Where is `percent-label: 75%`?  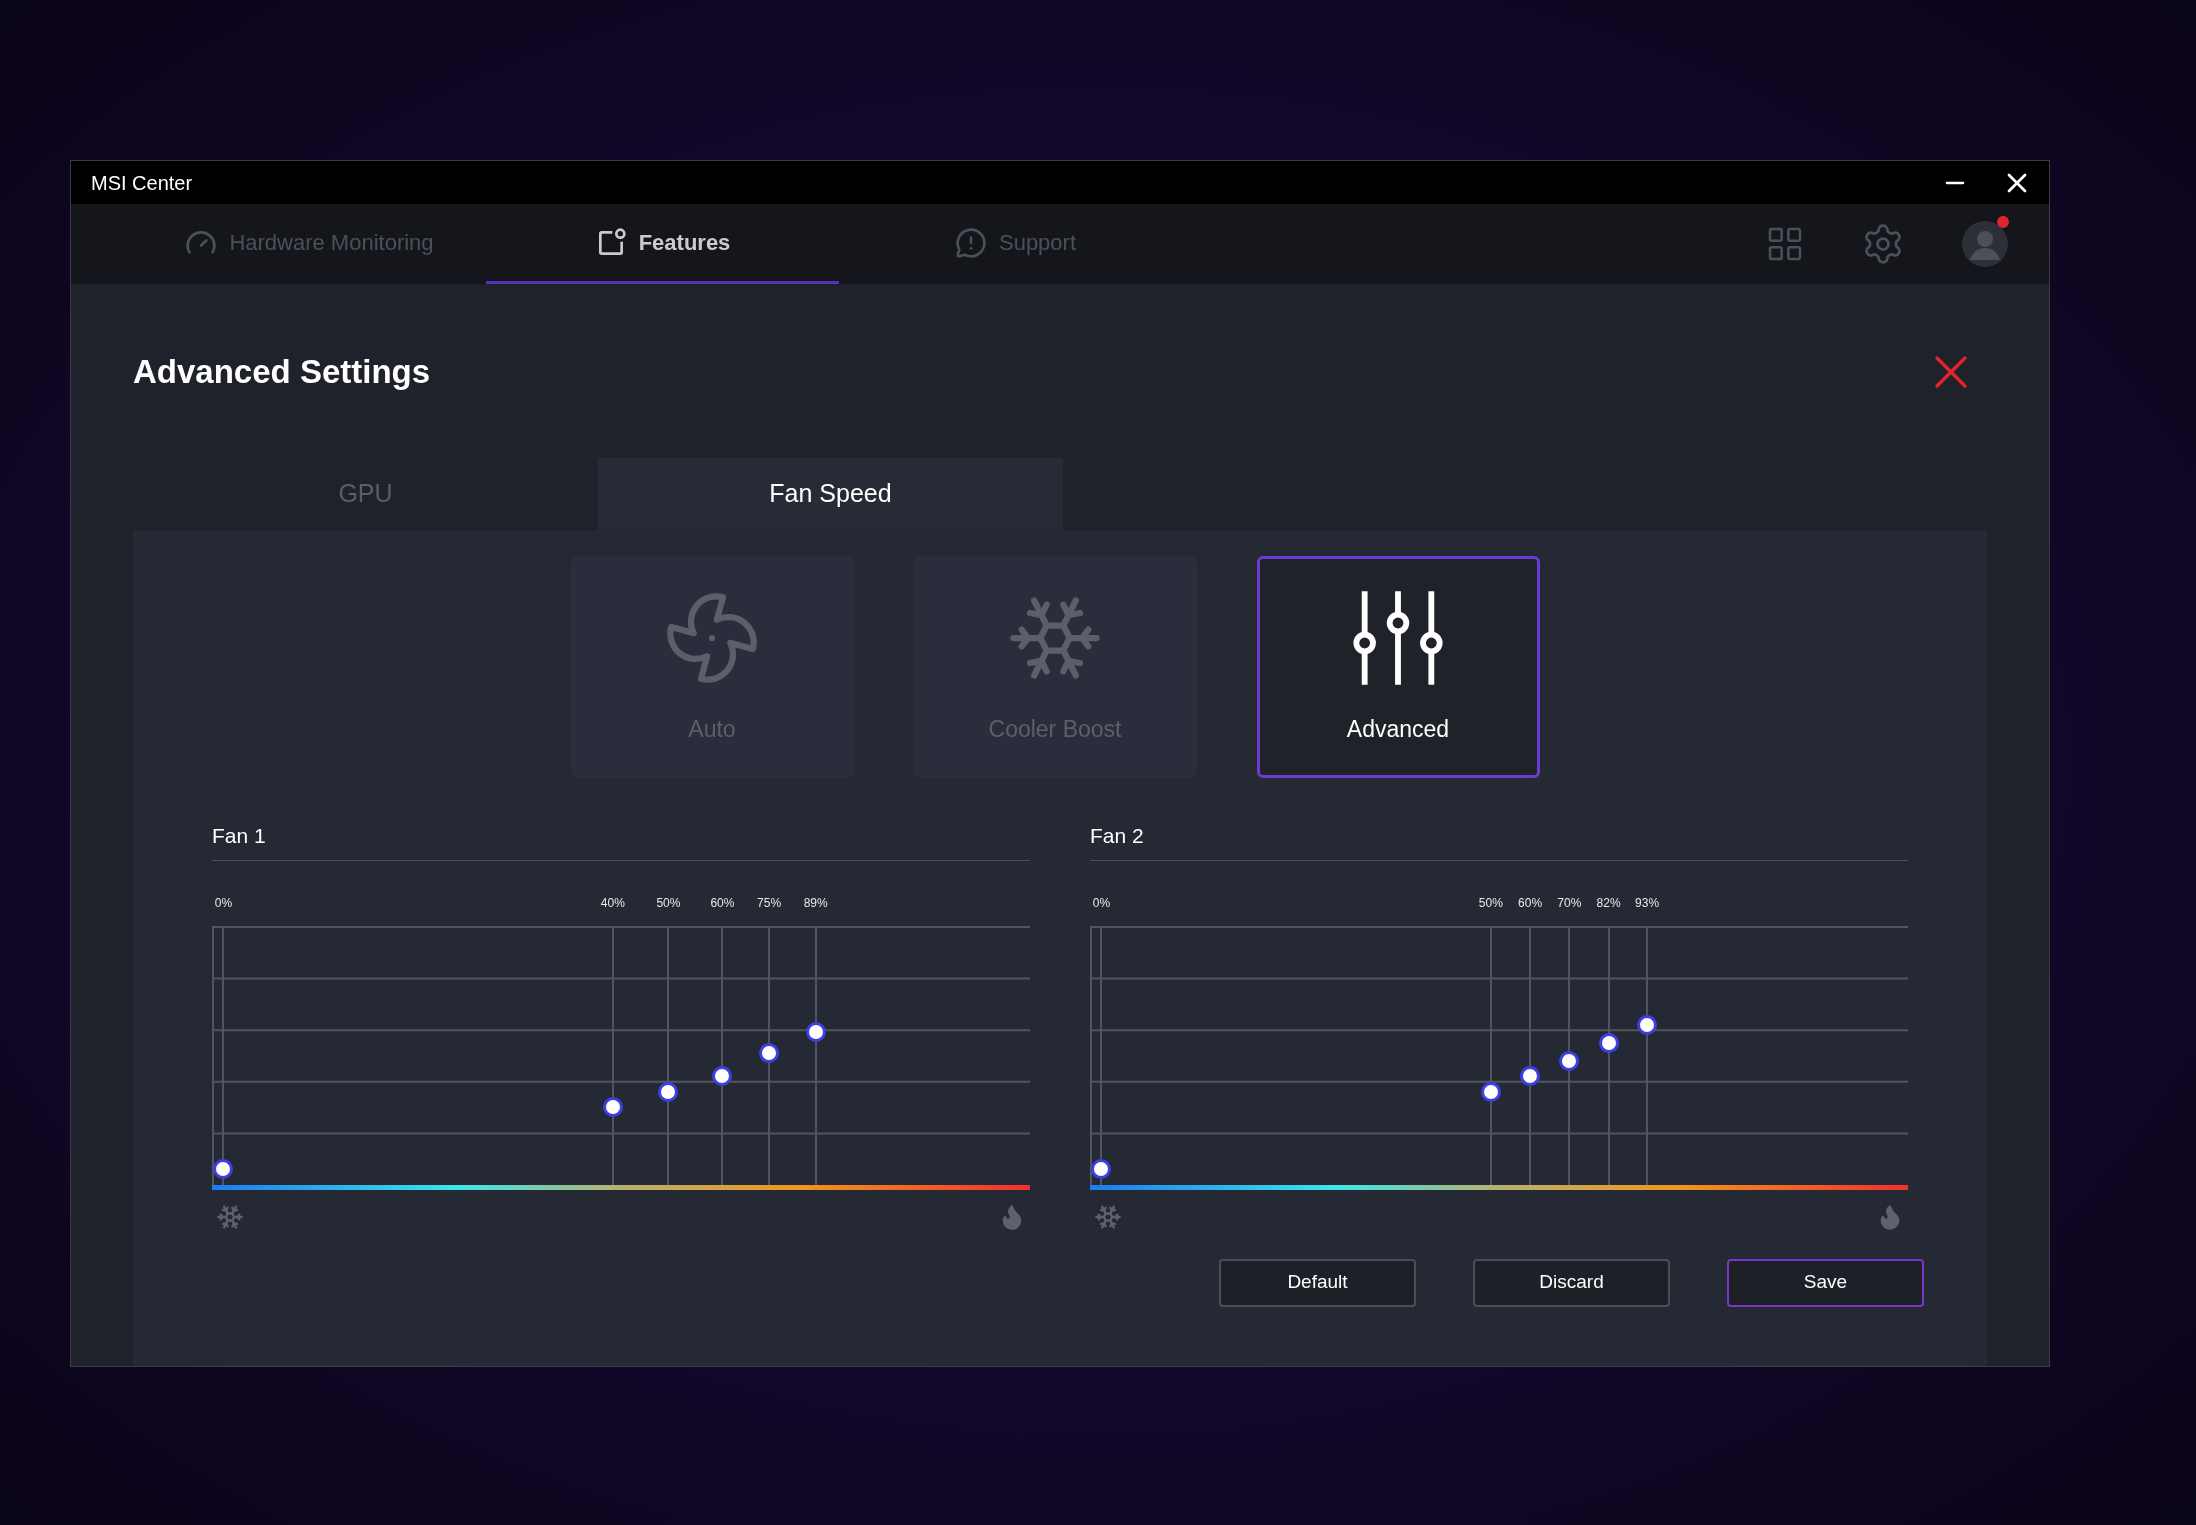 percent-label: 75% is located at coordinates (769, 902).